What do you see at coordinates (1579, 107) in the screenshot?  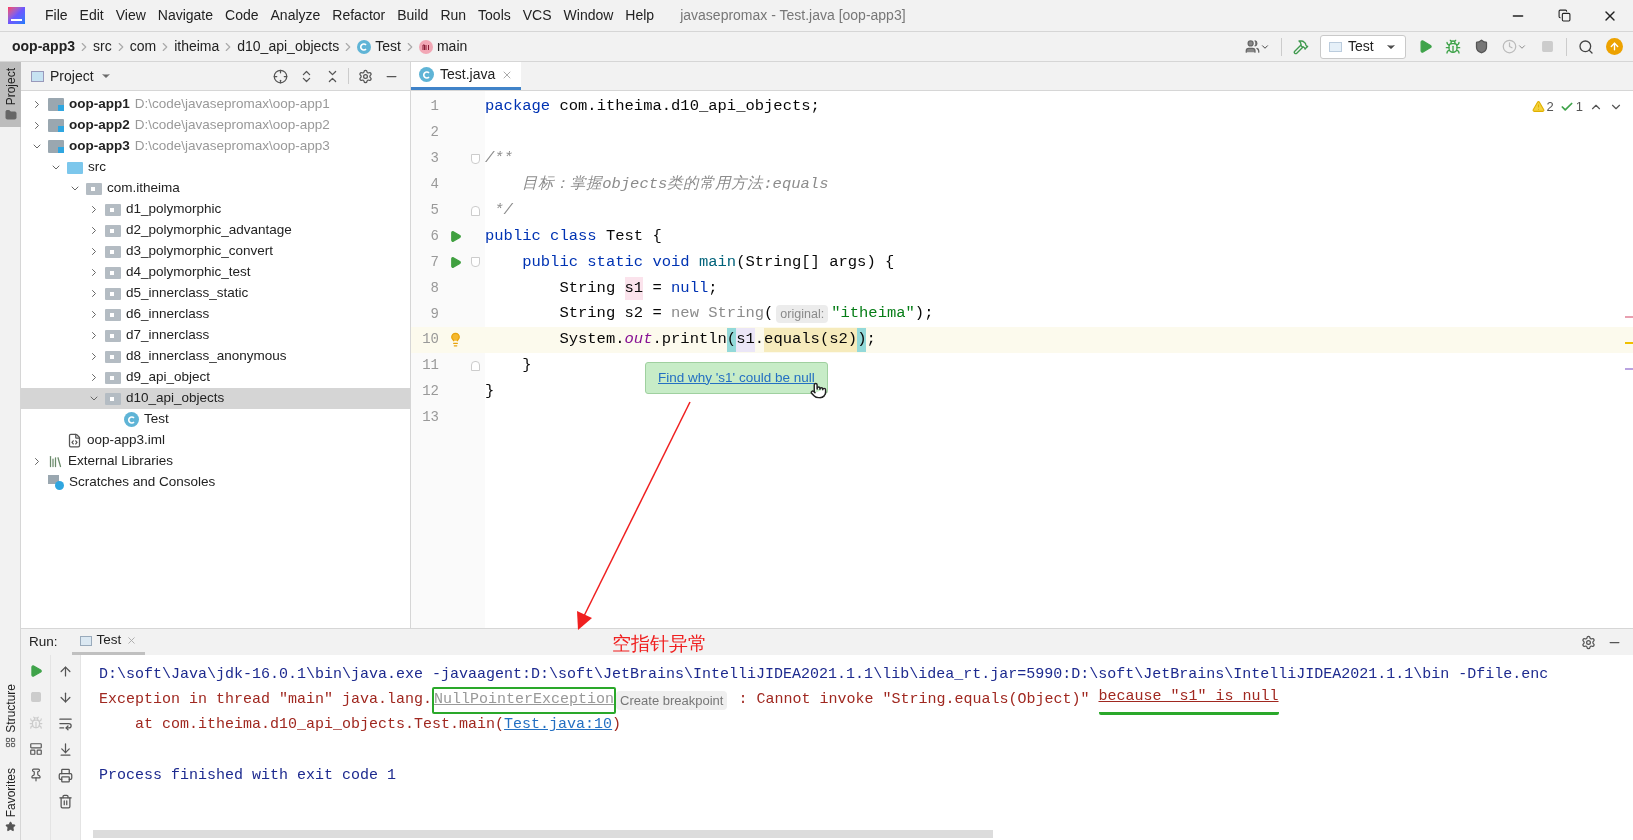 I see `weak-warning-count: 1` at bounding box center [1579, 107].